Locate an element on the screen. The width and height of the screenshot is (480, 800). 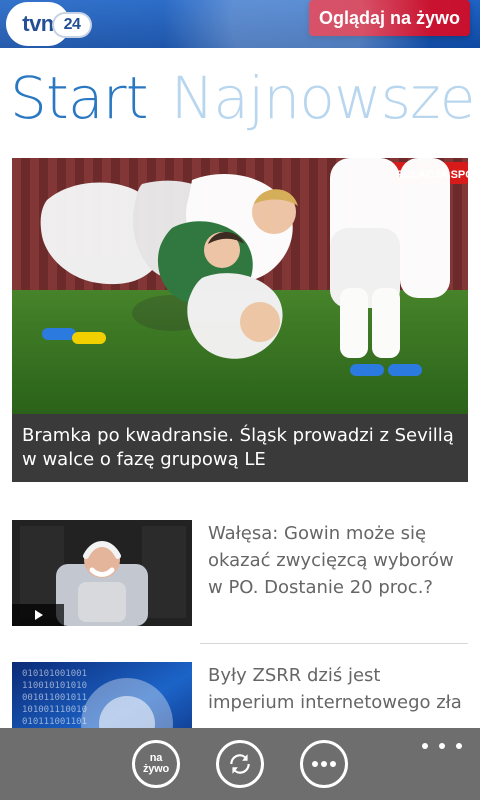
play-overlay is located at coordinates (38, 615).